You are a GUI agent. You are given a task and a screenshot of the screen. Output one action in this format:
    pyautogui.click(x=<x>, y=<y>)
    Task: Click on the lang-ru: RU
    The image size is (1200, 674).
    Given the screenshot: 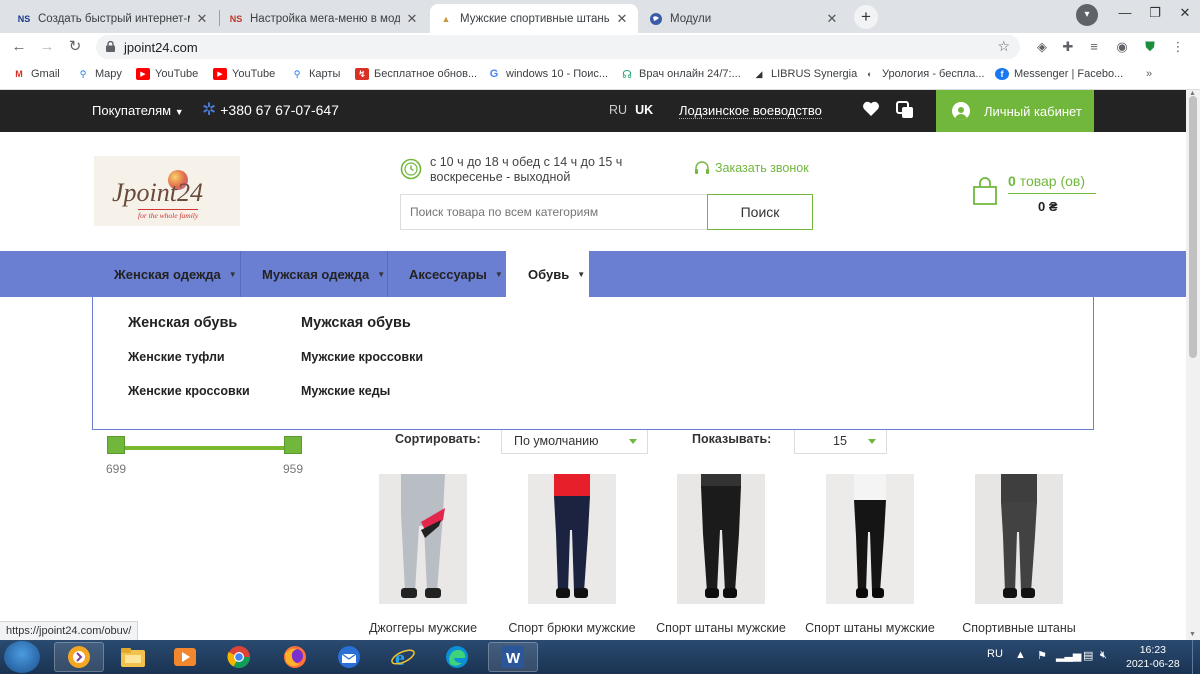 What is the action you would take?
    pyautogui.click(x=618, y=110)
    